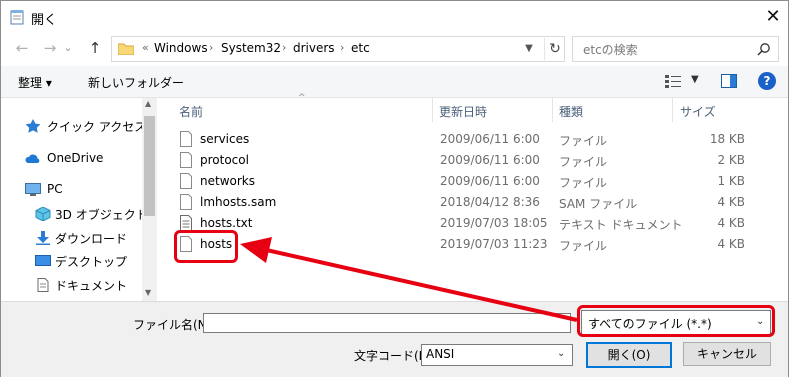 The width and height of the screenshot is (789, 377). What do you see at coordinates (191, 115) in the screenshot?
I see `column-header-name: 名前` at bounding box center [191, 115].